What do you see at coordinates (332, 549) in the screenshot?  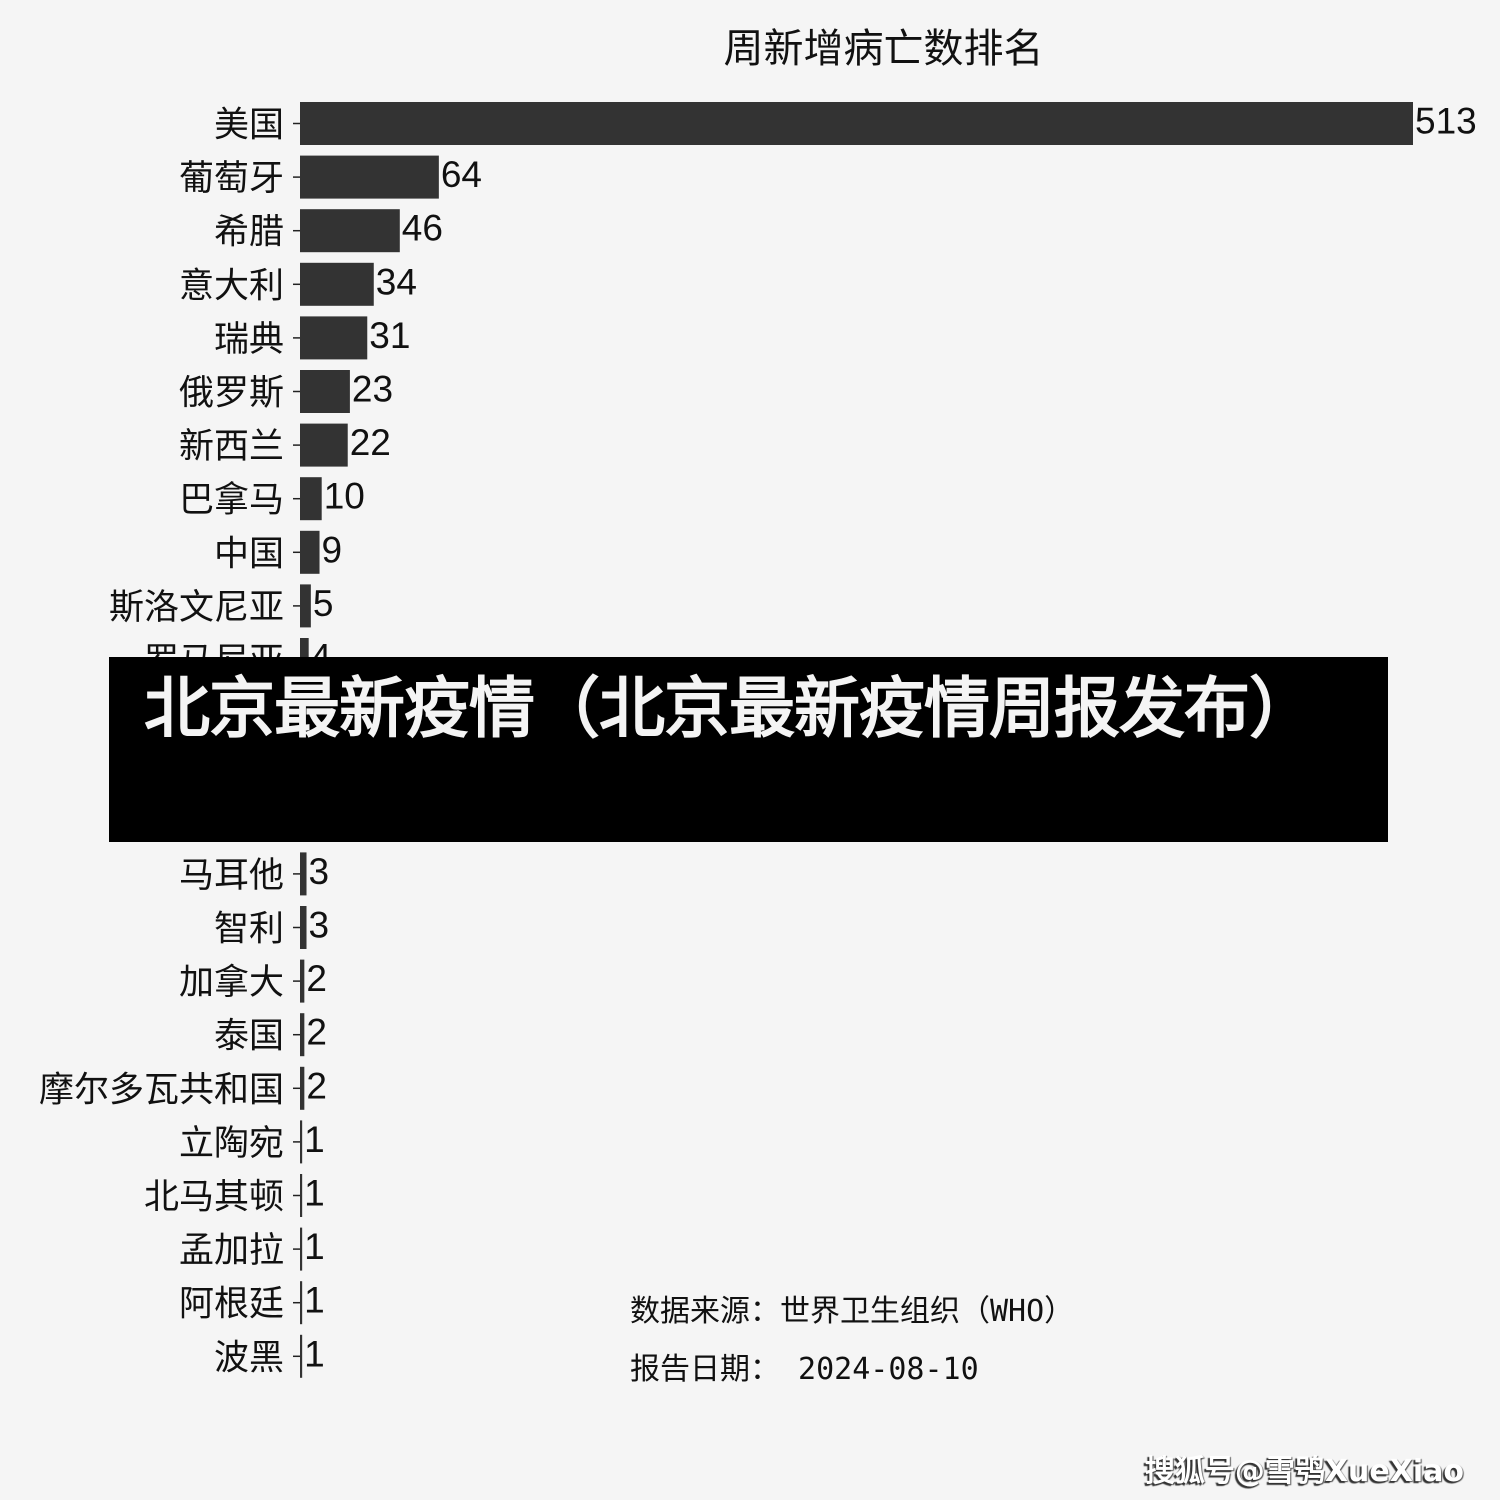 I see `value-label: 9` at bounding box center [332, 549].